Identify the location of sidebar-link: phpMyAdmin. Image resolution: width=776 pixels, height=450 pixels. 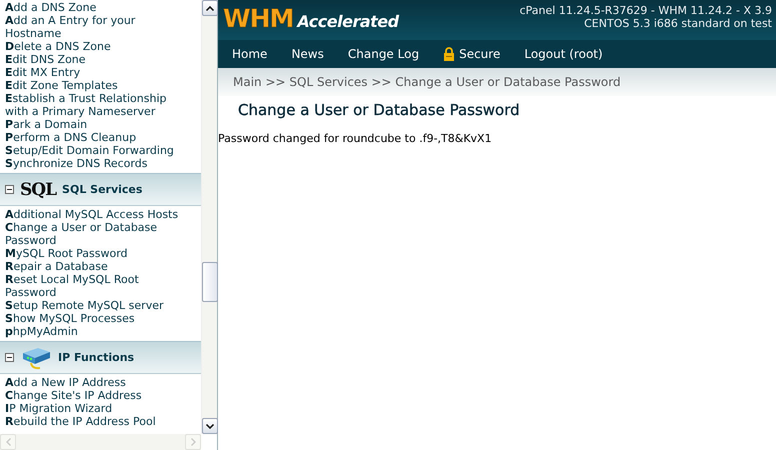
(93, 331).